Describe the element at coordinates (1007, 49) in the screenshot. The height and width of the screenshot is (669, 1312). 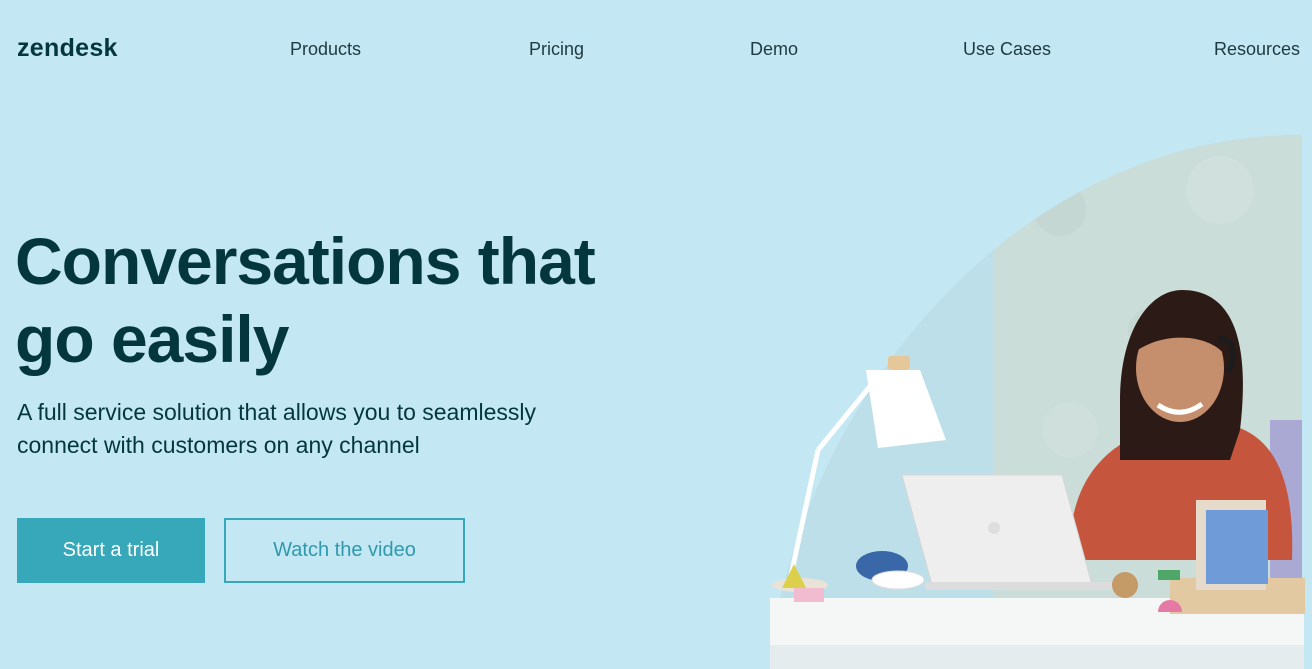
I see `nav-item-use-cases: Use Cases` at that location.